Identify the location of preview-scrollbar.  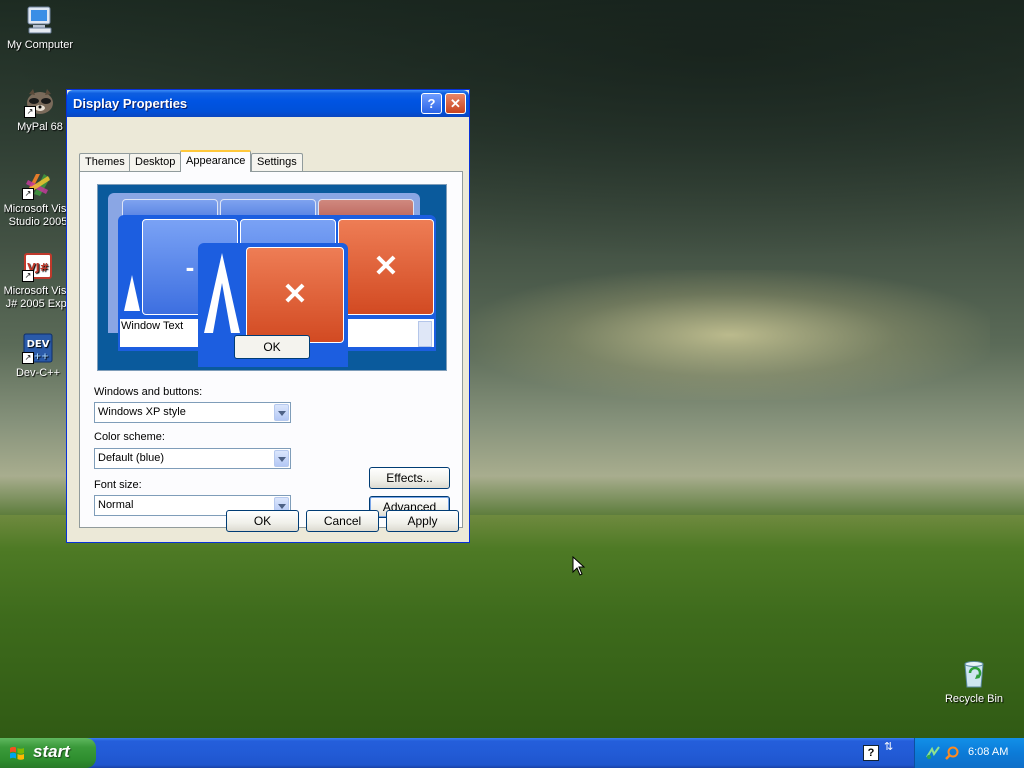
(425, 334).